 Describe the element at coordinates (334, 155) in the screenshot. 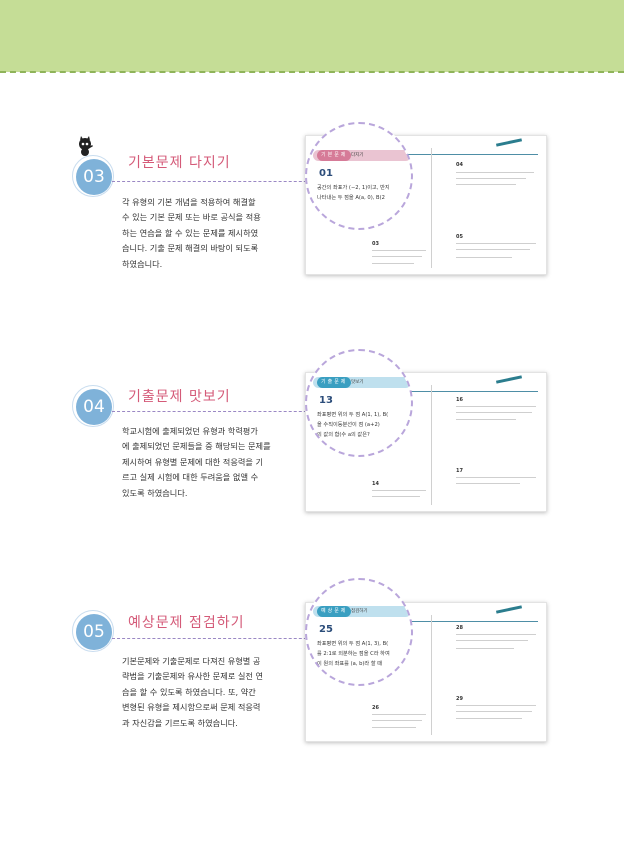

I see `category-tag: 기본문제` at that location.